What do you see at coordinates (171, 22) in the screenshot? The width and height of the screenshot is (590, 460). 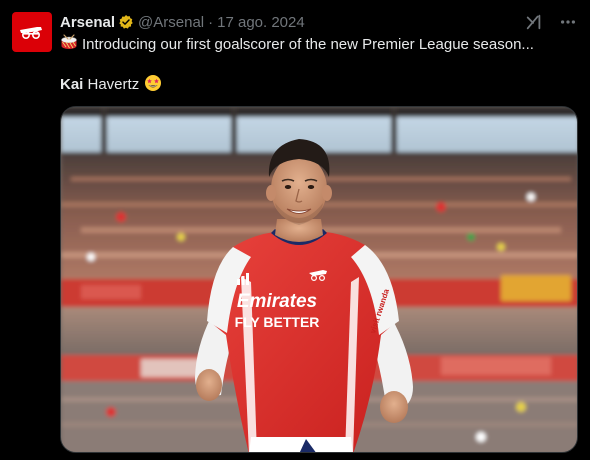 I see `account-handle: @Arsenal` at bounding box center [171, 22].